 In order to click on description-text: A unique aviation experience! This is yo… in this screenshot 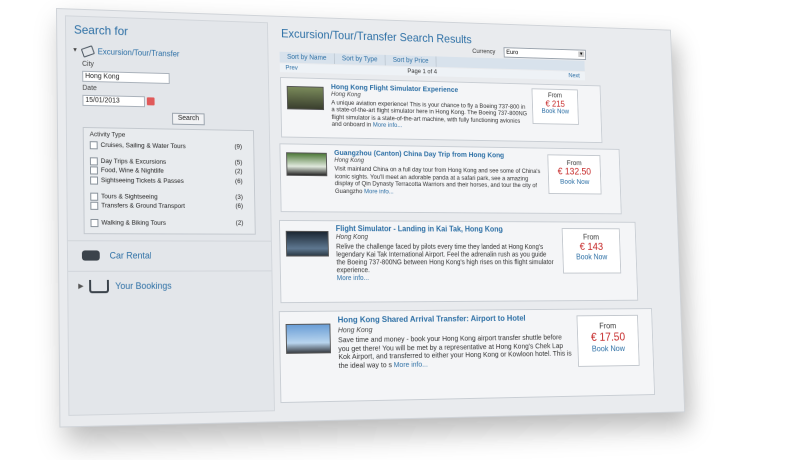, I will do `click(429, 114)`.